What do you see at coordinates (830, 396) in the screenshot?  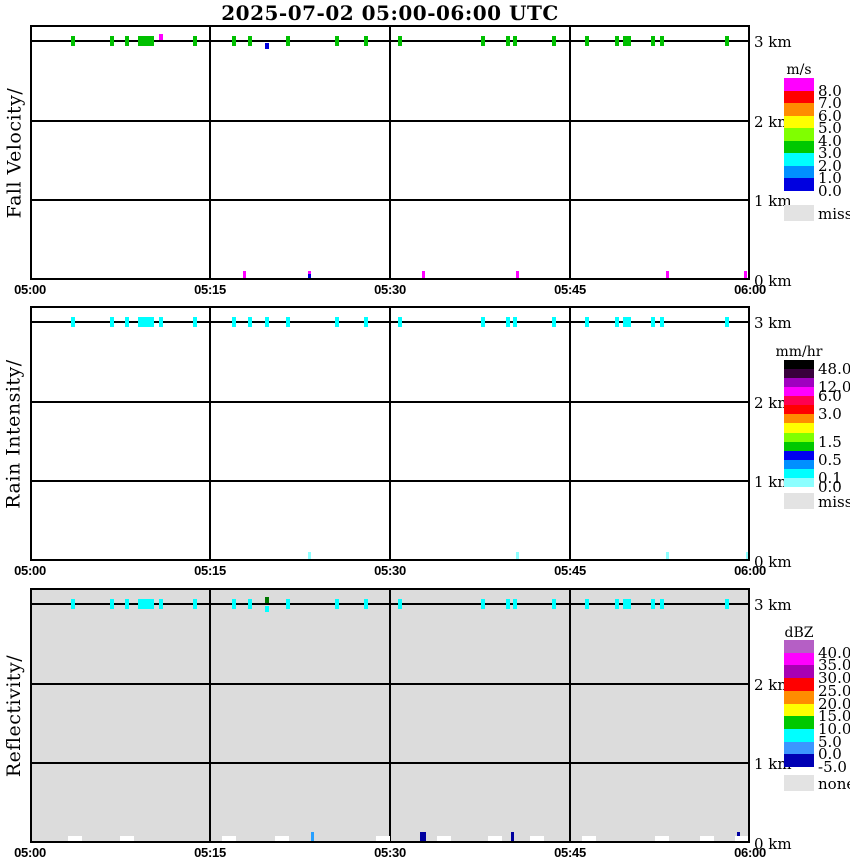 I see `legend-threshold-label: 6.0` at bounding box center [830, 396].